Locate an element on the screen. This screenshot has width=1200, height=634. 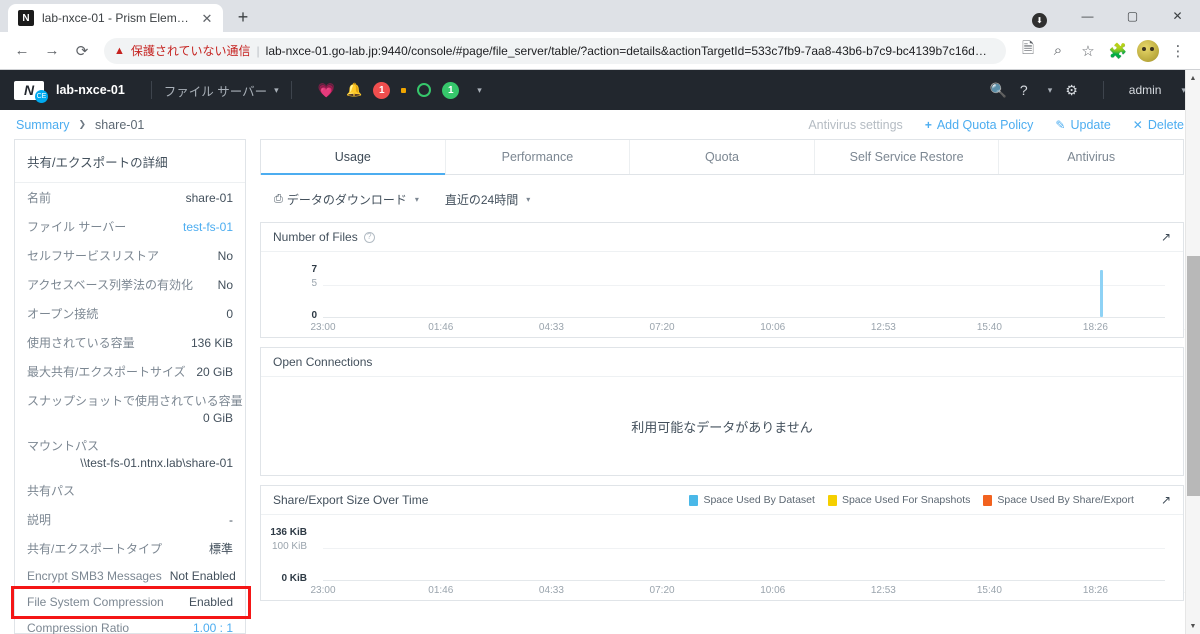
detail-value-link: 1.00 : 1 is located at coordinates (213, 627).